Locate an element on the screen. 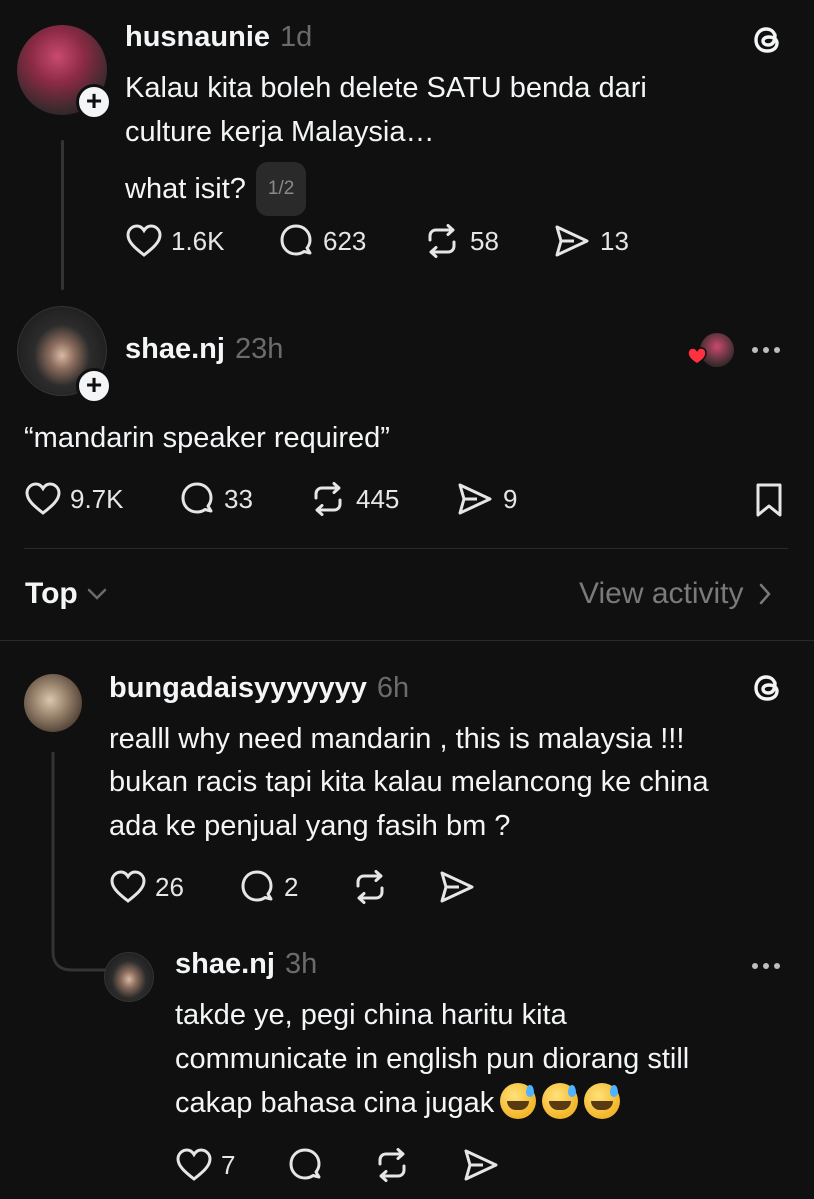  post-time: 23h is located at coordinates (259, 349).